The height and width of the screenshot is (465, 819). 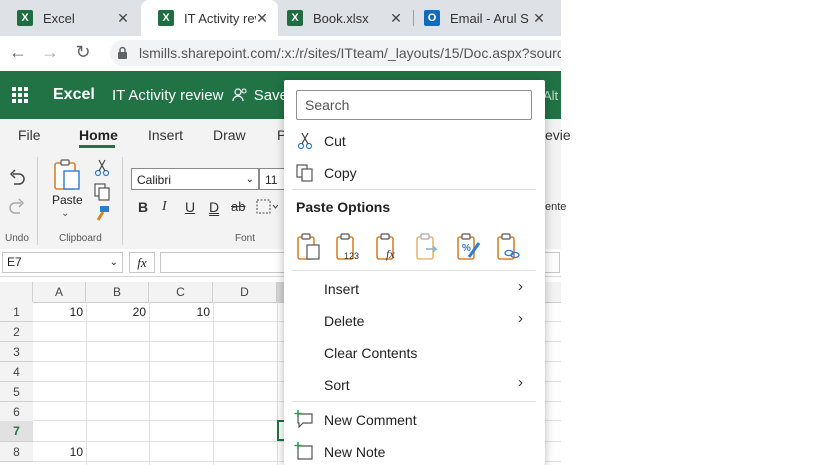 I want to click on row-header-2: 2, so click(x=16, y=332).